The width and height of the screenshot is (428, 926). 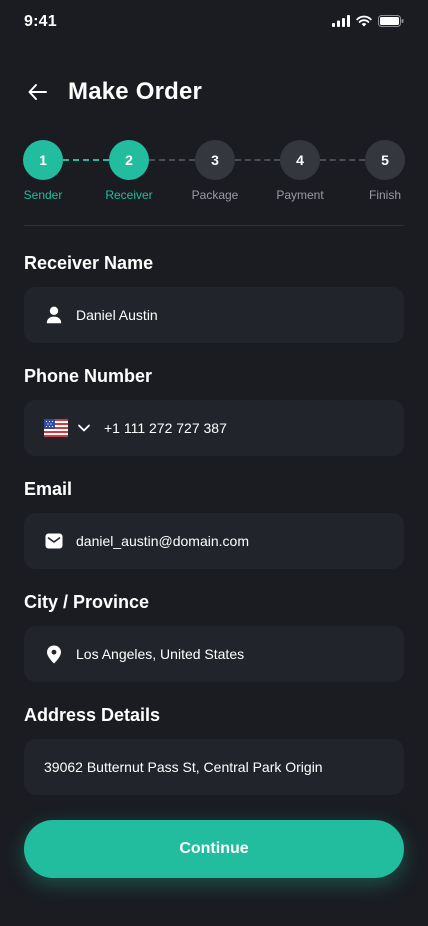 What do you see at coordinates (135, 91) in the screenshot?
I see `page-title: Make Order` at bounding box center [135, 91].